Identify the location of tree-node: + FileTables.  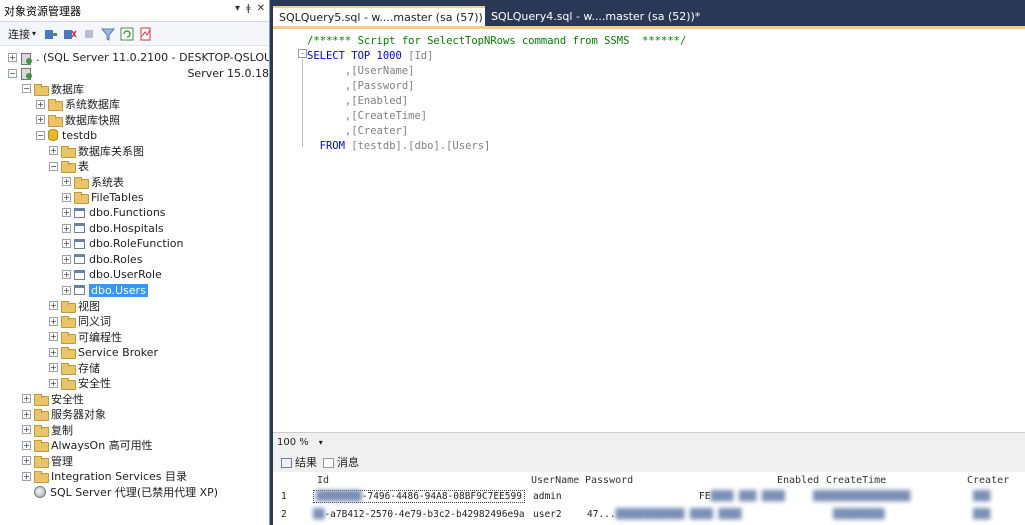
(103, 197).